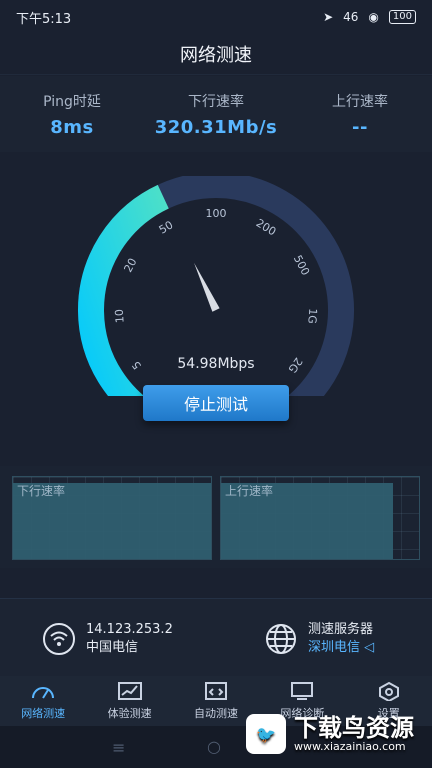  Describe the element at coordinates (354, 727) in the screenshot. I see `watermark-title: 下载鸟资源` at that location.